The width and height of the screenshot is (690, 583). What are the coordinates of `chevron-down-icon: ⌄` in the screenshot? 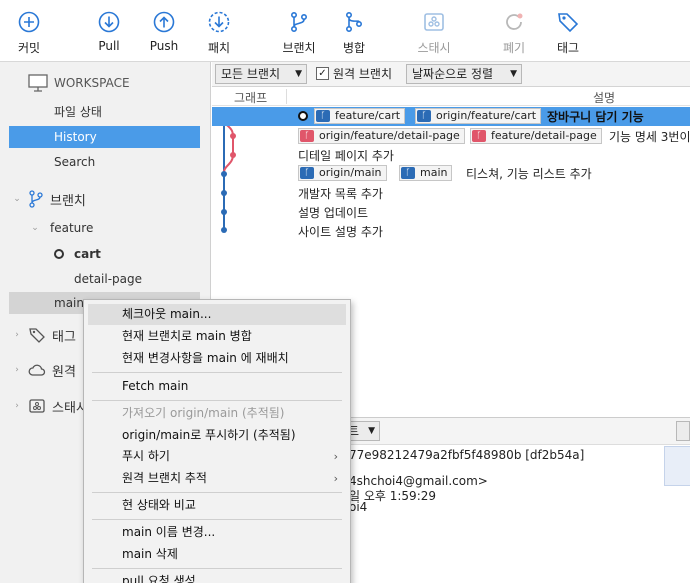 It's located at (17, 199).